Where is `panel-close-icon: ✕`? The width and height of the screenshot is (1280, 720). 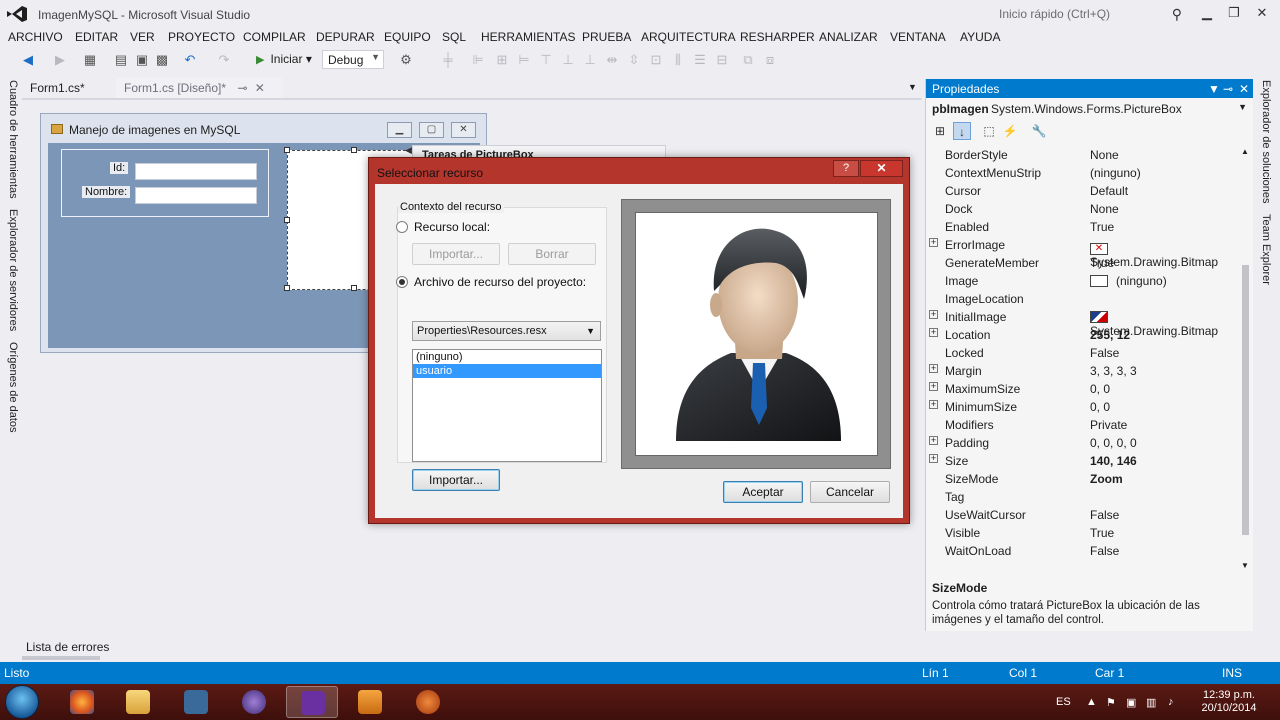
panel-close-icon: ✕ is located at coordinates (1244, 89).